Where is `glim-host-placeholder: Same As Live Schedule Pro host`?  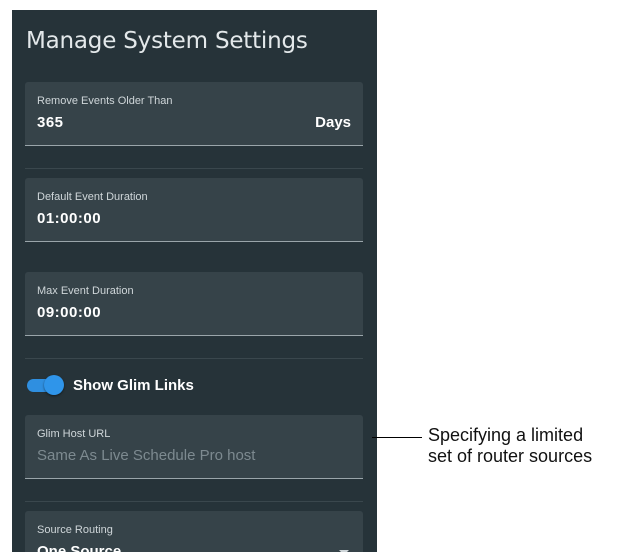
glim-host-placeholder: Same As Live Schedule Pro host is located at coordinates (146, 455).